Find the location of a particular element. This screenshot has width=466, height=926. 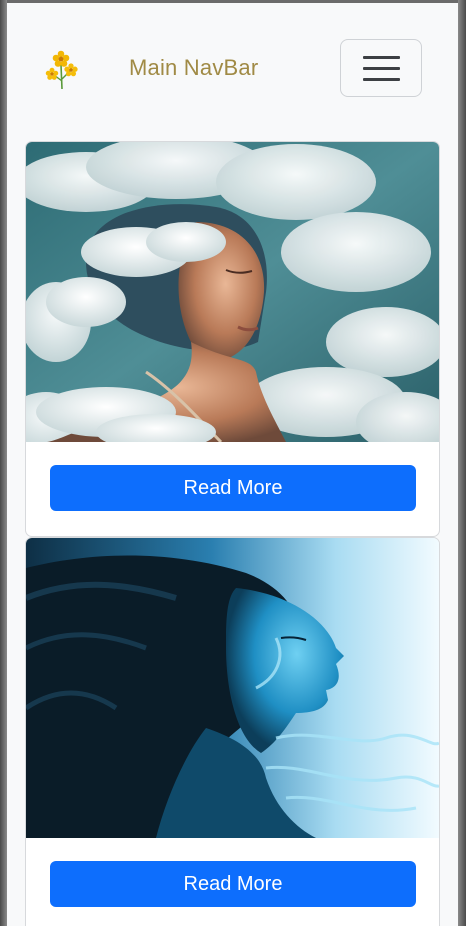

navbar-toggler-button is located at coordinates (381, 68).